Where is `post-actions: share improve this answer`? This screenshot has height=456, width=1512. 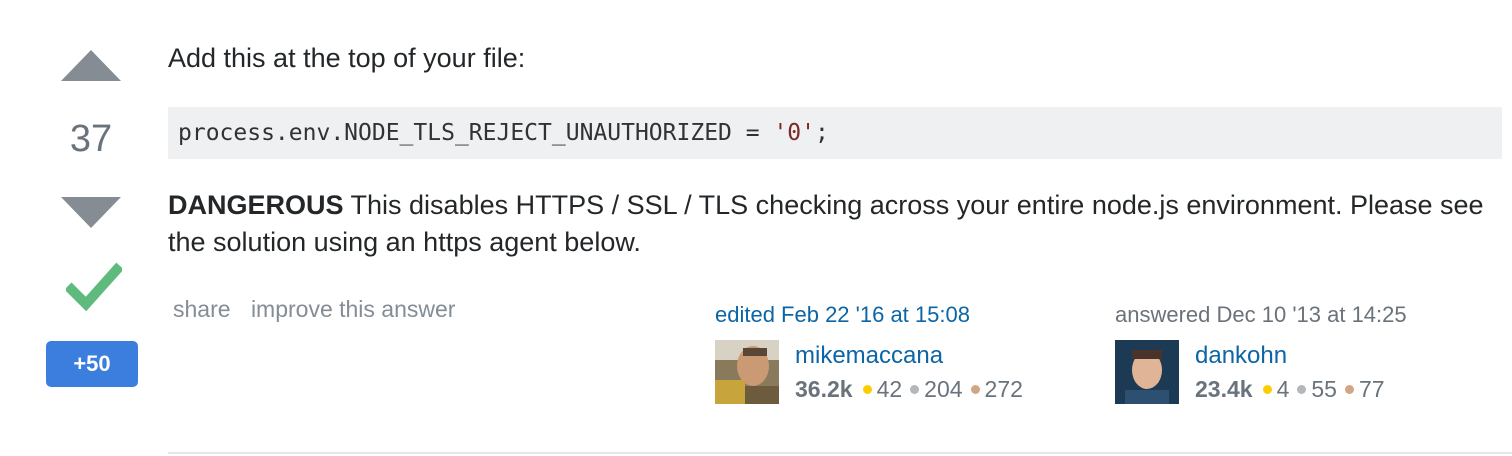 post-actions: share improve this answer is located at coordinates (321, 309).